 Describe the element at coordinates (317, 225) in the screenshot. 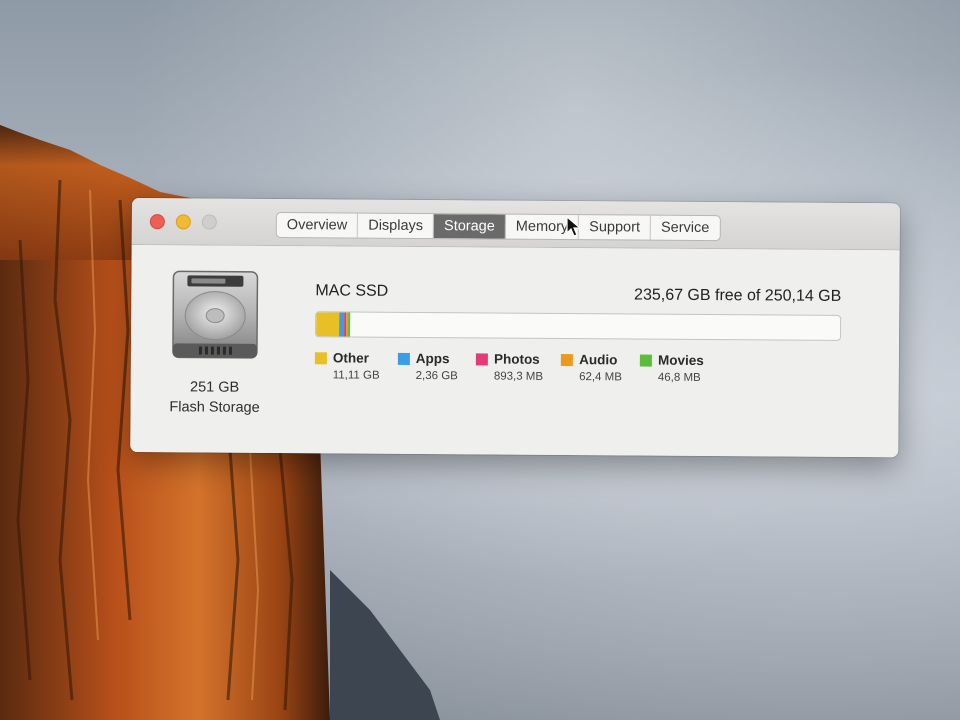

I see `tab-overview: Overview` at that location.